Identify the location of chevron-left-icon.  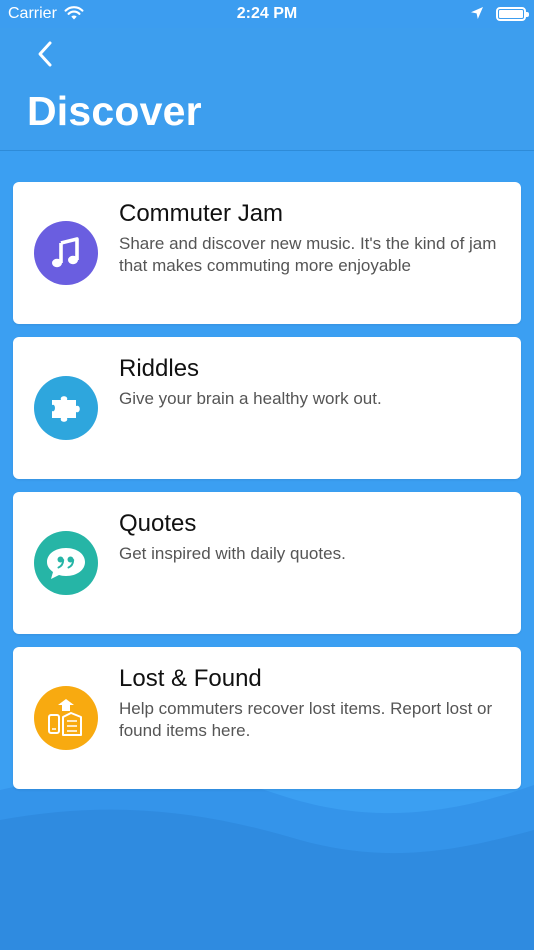
(45, 54).